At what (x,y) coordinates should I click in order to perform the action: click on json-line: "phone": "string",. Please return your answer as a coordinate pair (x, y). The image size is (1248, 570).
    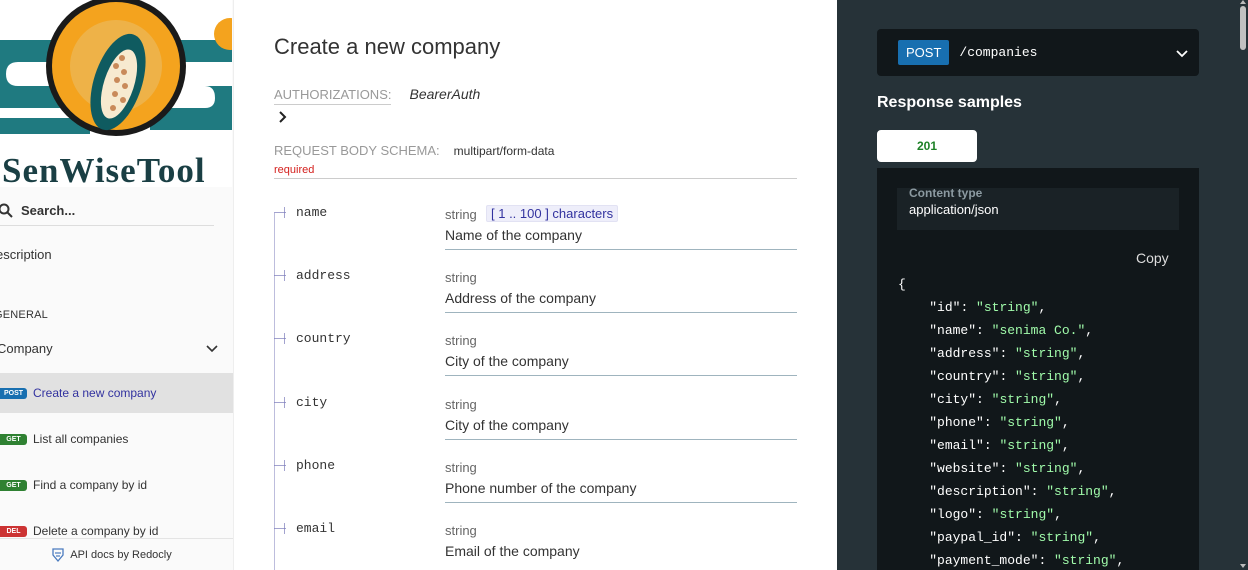
    Looking at the image, I should click on (999, 422).